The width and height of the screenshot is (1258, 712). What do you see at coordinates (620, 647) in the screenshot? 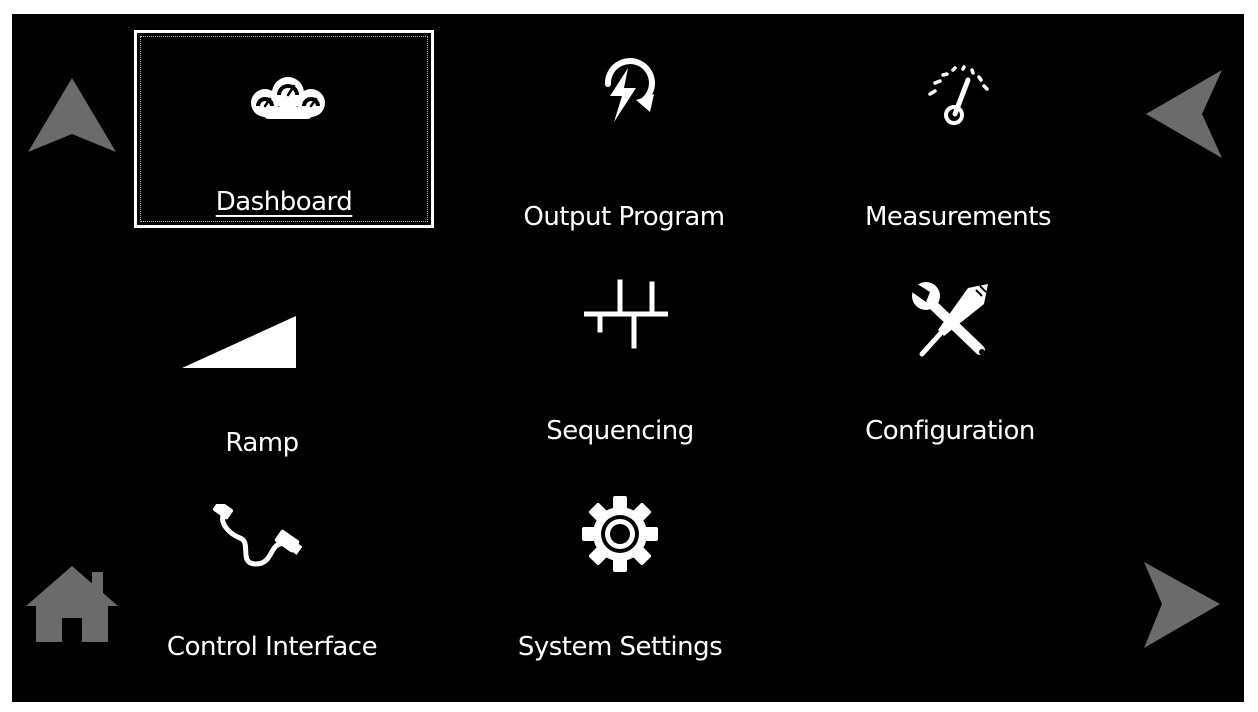
I see `menu-item-label: System Settings` at bounding box center [620, 647].